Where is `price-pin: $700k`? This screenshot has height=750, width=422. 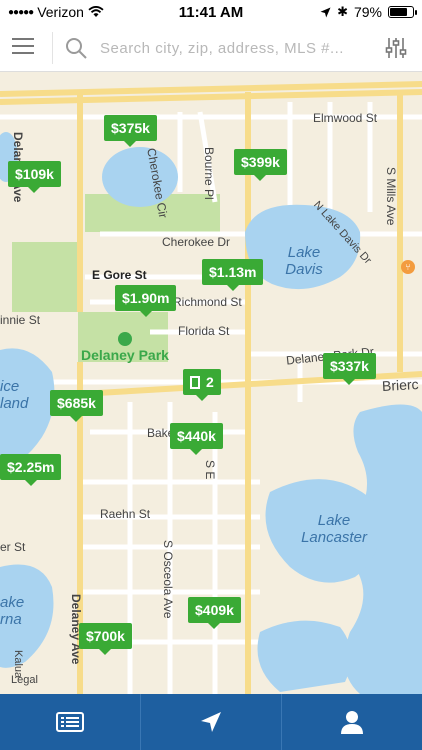 price-pin: $700k is located at coordinates (105, 639).